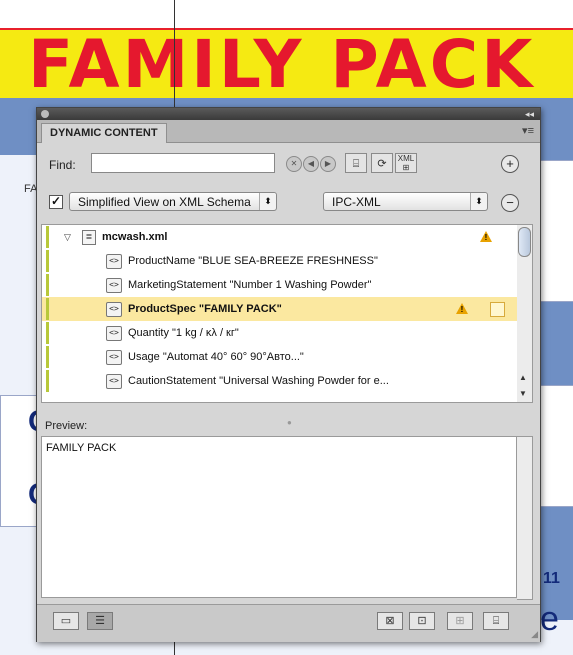 The image size is (573, 655). What do you see at coordinates (67, 237) in the screenshot?
I see `disclosure-triangle-icon: ▽` at bounding box center [67, 237].